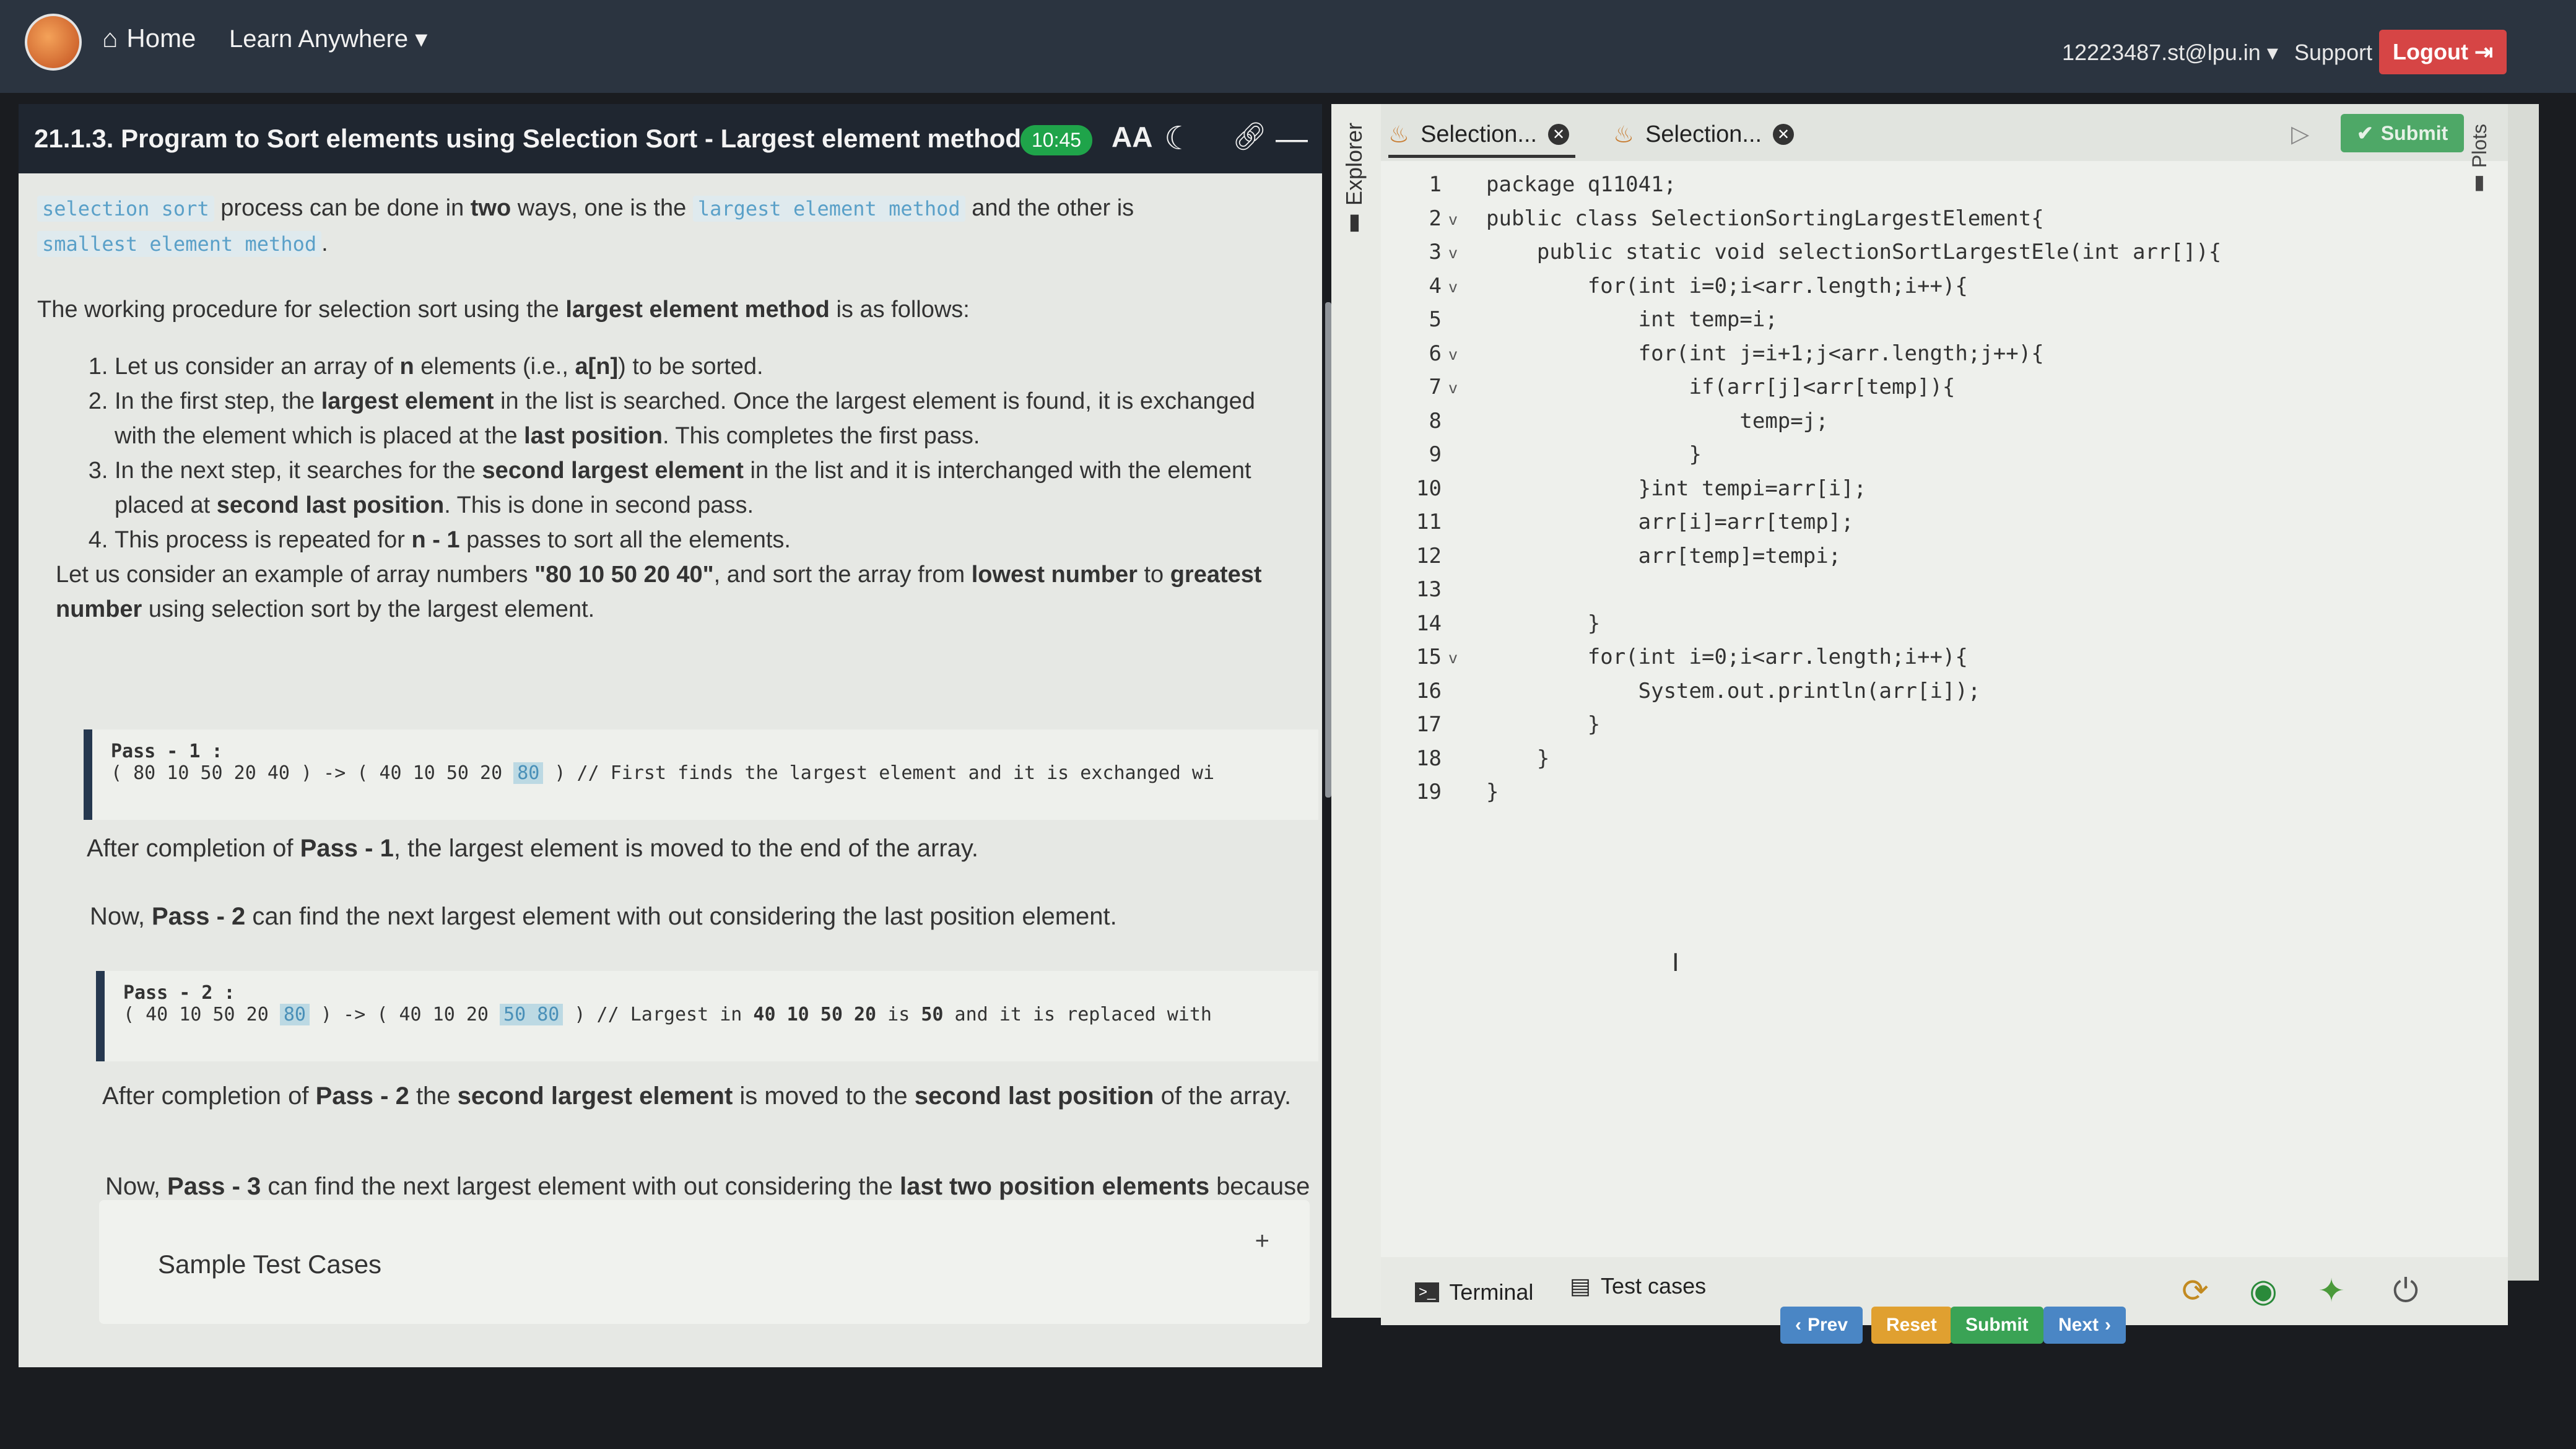 The width and height of the screenshot is (2576, 1449). Describe the element at coordinates (704, 1262) in the screenshot. I see `sample-test-cases-accordion: Sample Test Cases +` at that location.